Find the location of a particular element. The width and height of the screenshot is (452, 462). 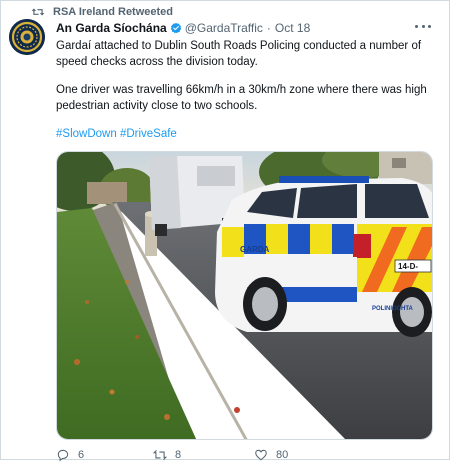

hashtag-drivesafe: #DriveSafe is located at coordinates (148, 134).